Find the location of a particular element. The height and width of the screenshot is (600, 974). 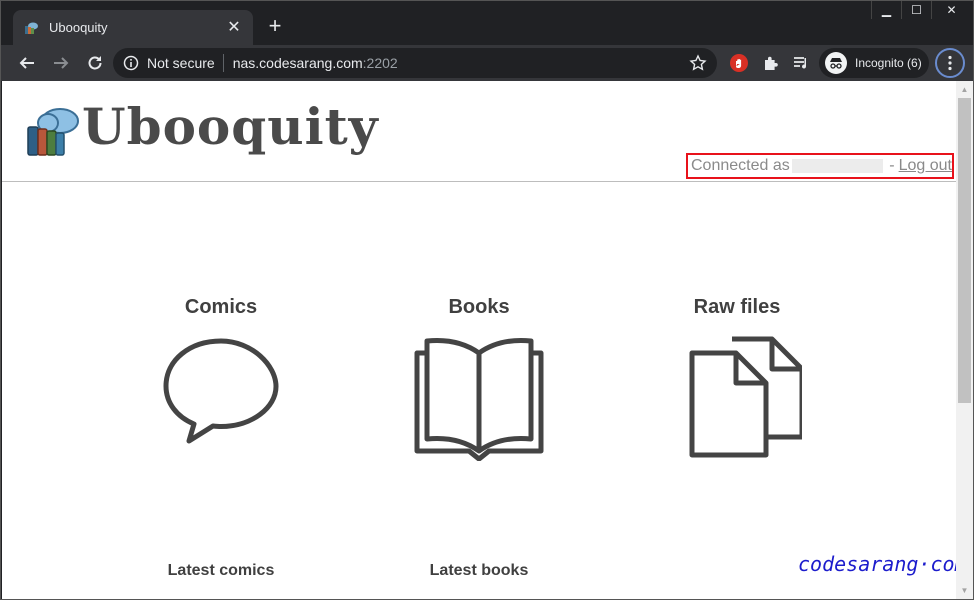

comics-title: Comics is located at coordinates (221, 307).